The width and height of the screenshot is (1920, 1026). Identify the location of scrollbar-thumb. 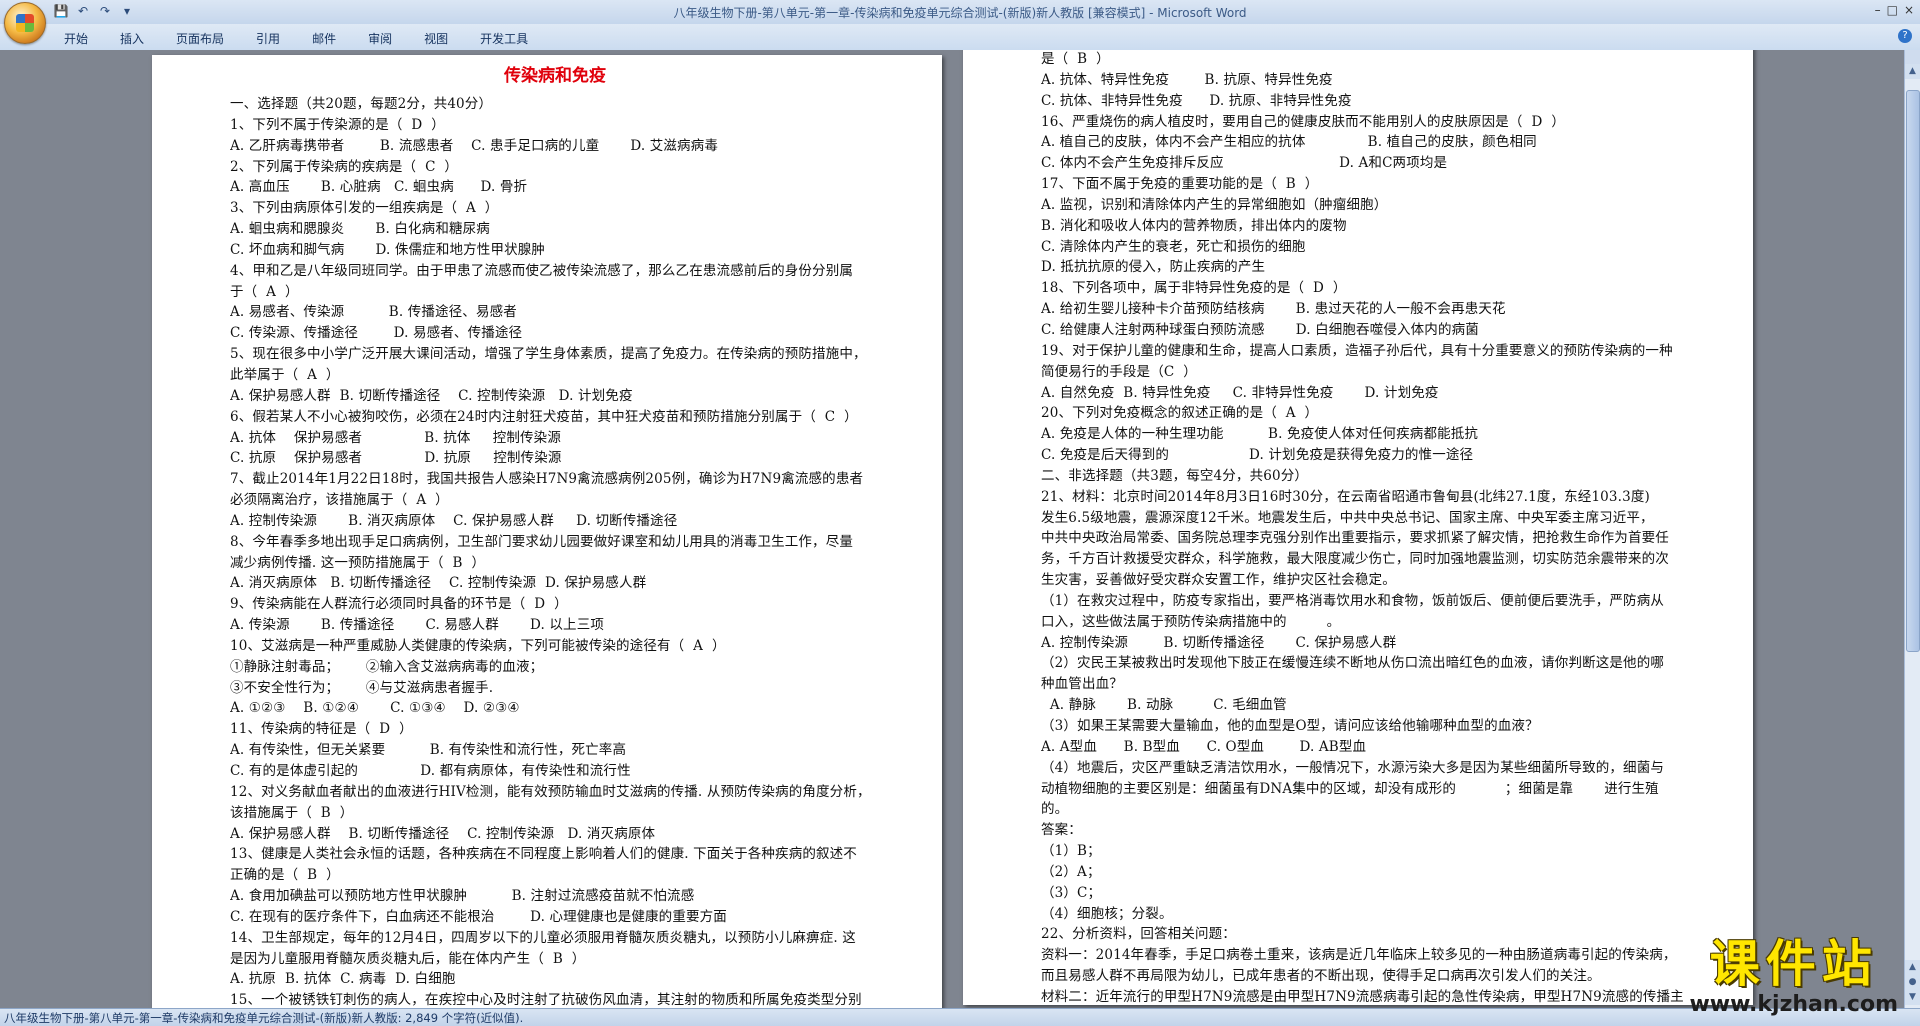
(1913, 371).